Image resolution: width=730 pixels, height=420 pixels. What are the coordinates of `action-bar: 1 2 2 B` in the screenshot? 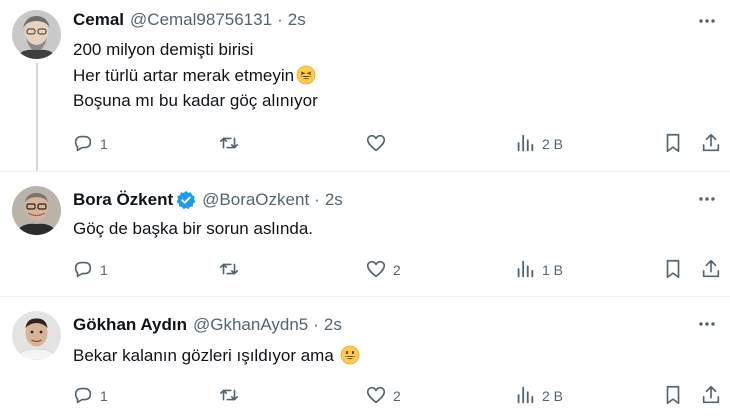 It's located at (395, 396).